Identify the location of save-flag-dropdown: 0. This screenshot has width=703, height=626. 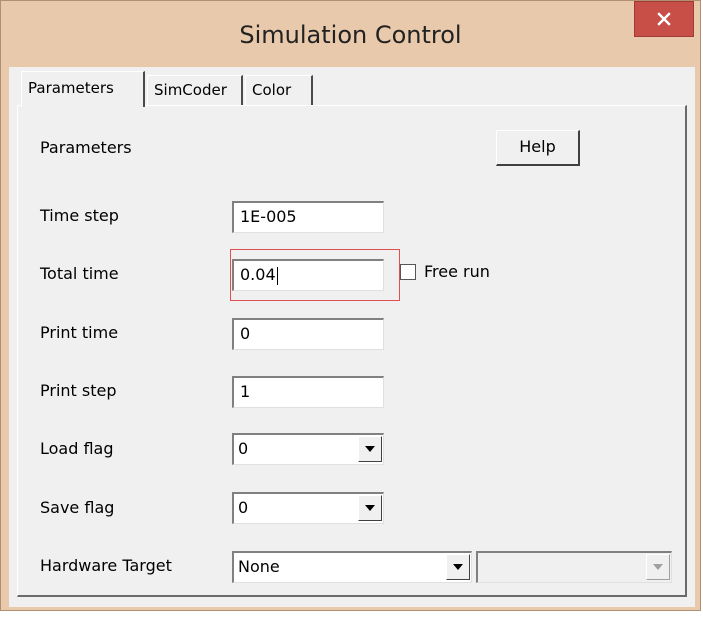
(308, 508).